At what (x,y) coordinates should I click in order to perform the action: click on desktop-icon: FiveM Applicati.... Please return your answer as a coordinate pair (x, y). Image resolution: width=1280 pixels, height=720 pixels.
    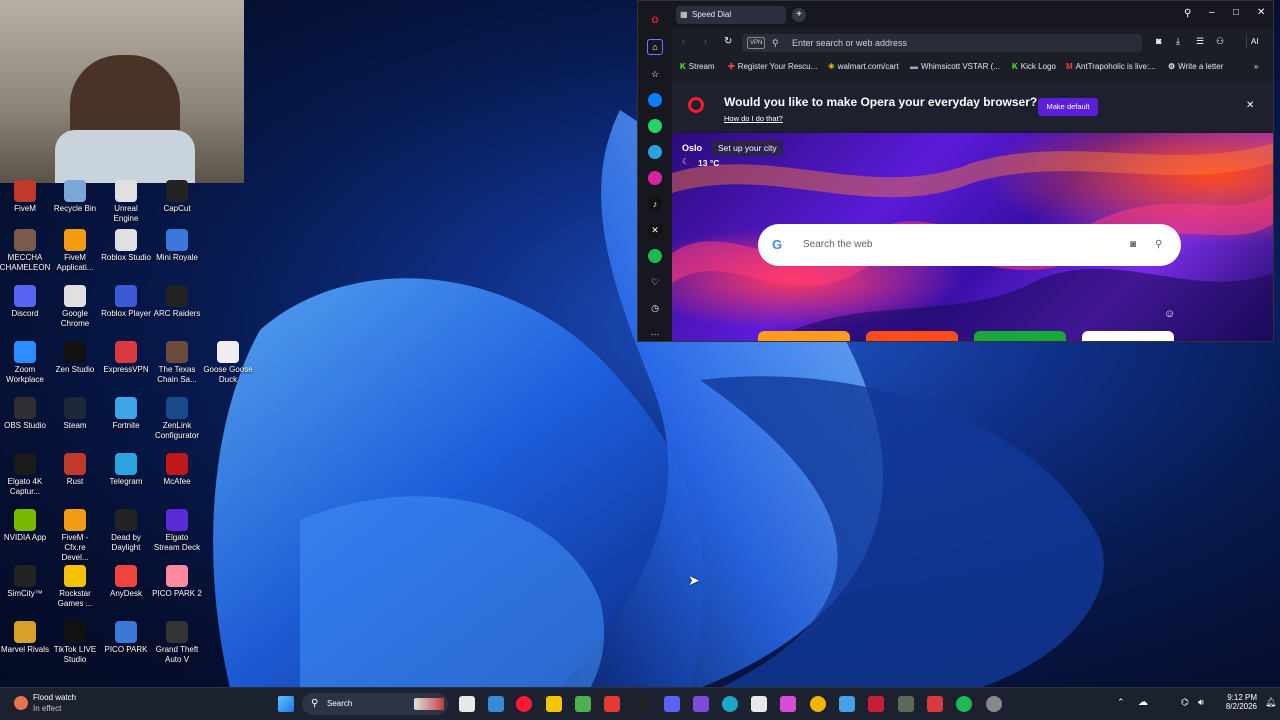
    Looking at the image, I should click on (75, 251).